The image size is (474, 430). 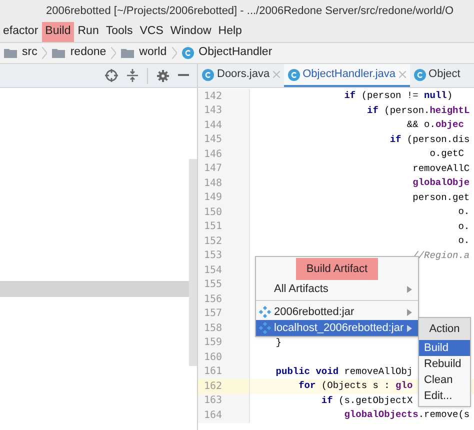 What do you see at coordinates (212, 169) in the screenshot?
I see `line-number: 147` at bounding box center [212, 169].